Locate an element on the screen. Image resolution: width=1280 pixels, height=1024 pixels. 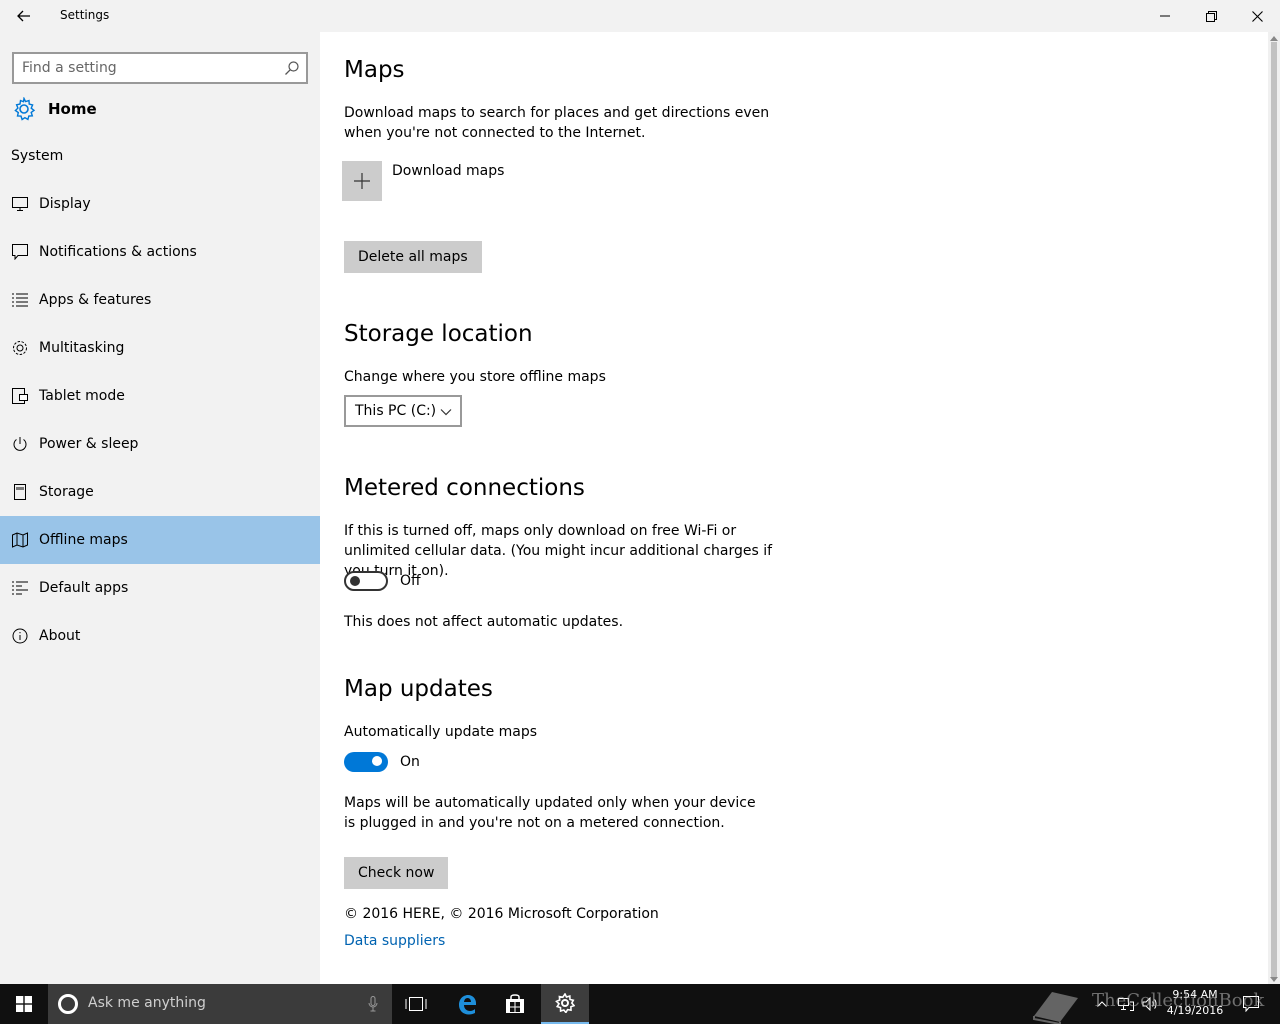
search-input is located at coordinates (147, 68).